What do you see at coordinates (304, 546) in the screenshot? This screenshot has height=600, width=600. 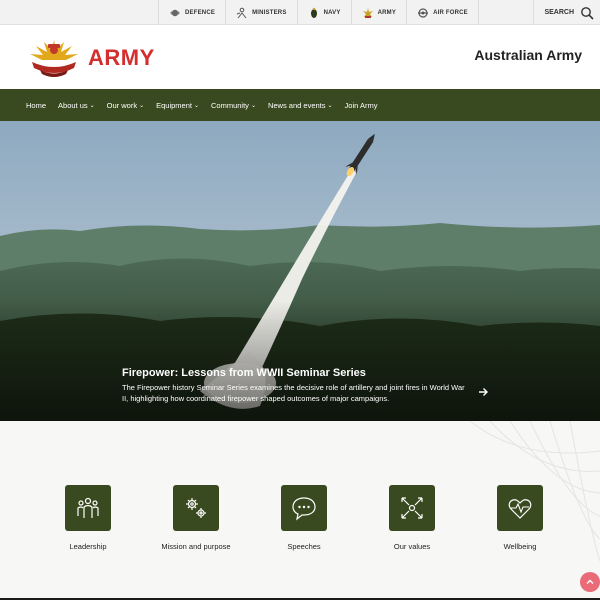 I see `feature-label: Speeches` at bounding box center [304, 546].